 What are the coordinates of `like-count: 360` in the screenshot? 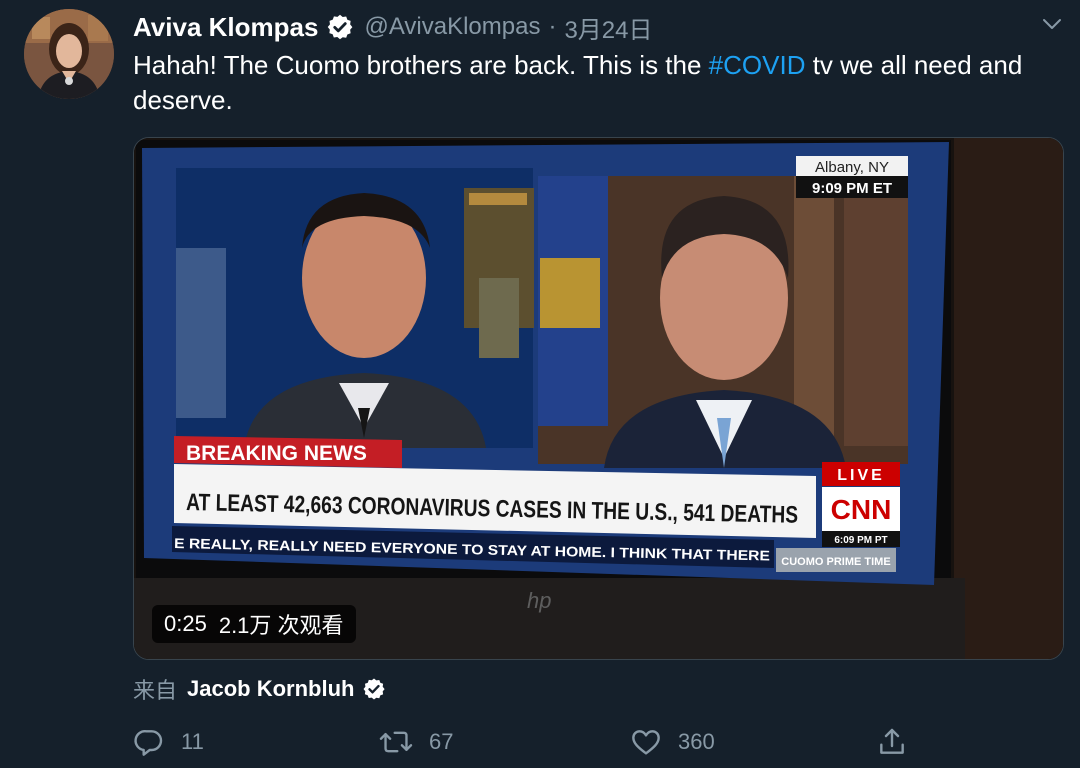 It's located at (696, 741).